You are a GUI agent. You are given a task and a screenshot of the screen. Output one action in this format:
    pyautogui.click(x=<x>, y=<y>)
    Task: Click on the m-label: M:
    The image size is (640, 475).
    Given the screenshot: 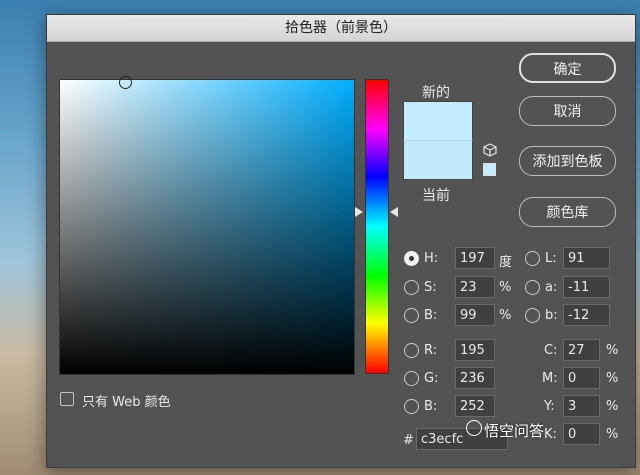 What is the action you would take?
    pyautogui.click(x=550, y=378)
    